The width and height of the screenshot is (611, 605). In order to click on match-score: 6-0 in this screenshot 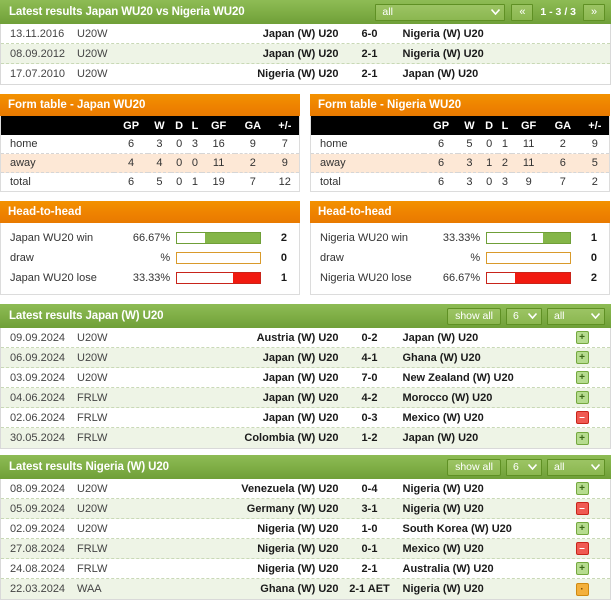, I will do `click(370, 34)`.